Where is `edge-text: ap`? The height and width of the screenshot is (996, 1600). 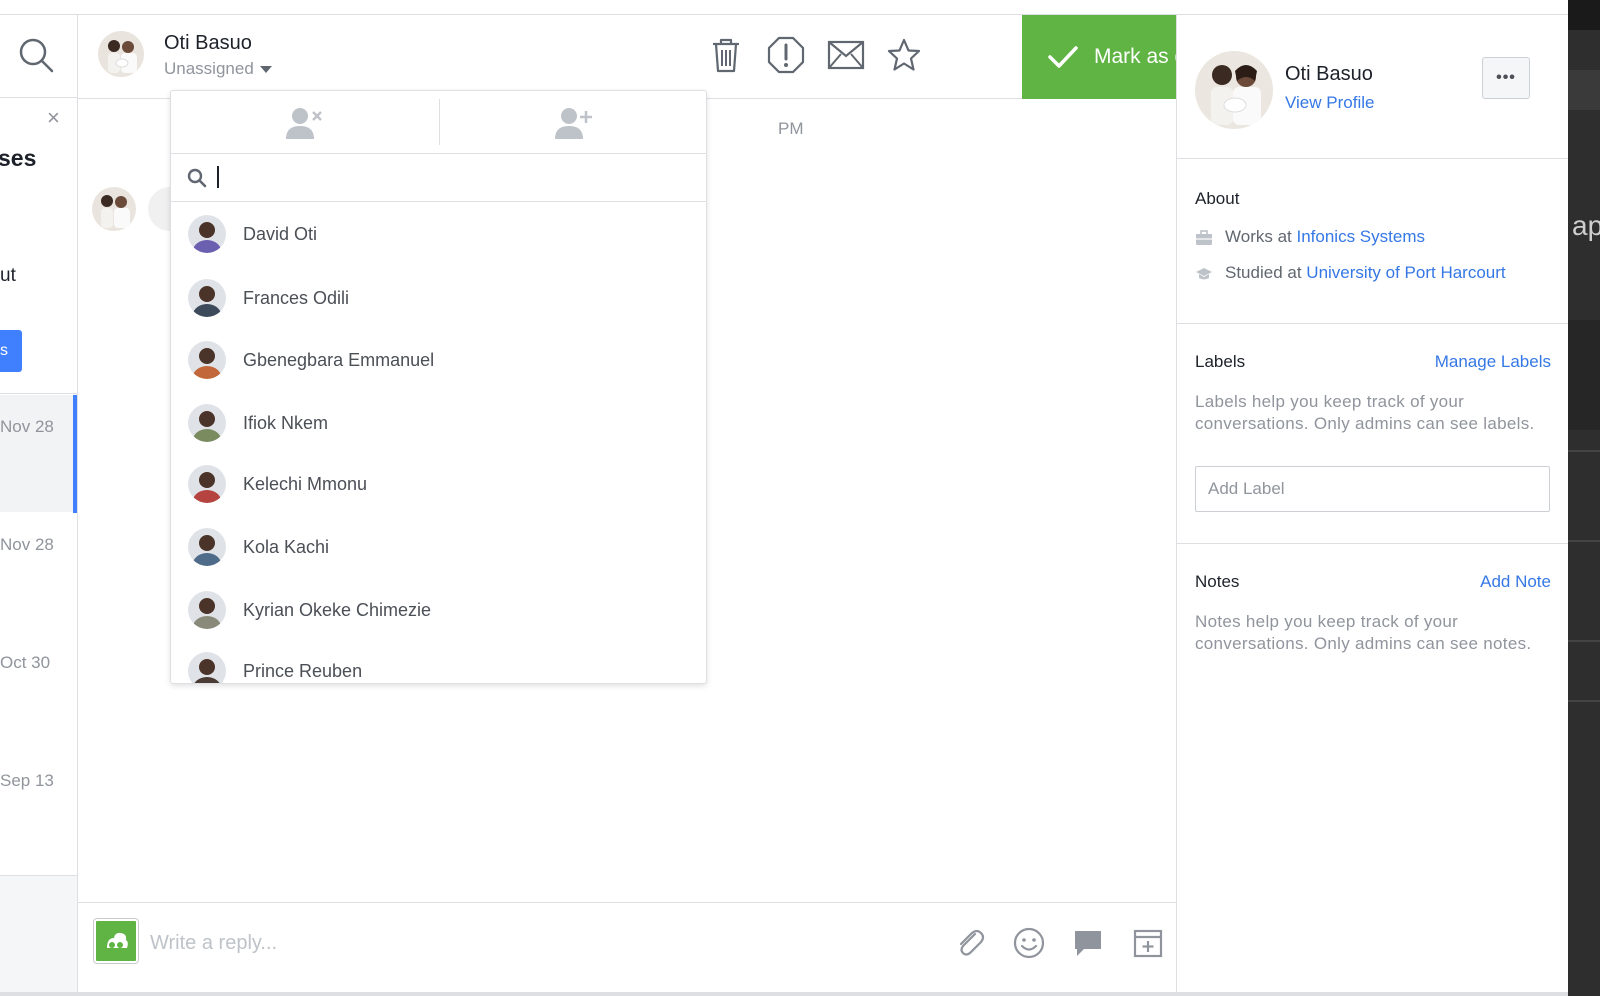 edge-text: ap is located at coordinates (1586, 225).